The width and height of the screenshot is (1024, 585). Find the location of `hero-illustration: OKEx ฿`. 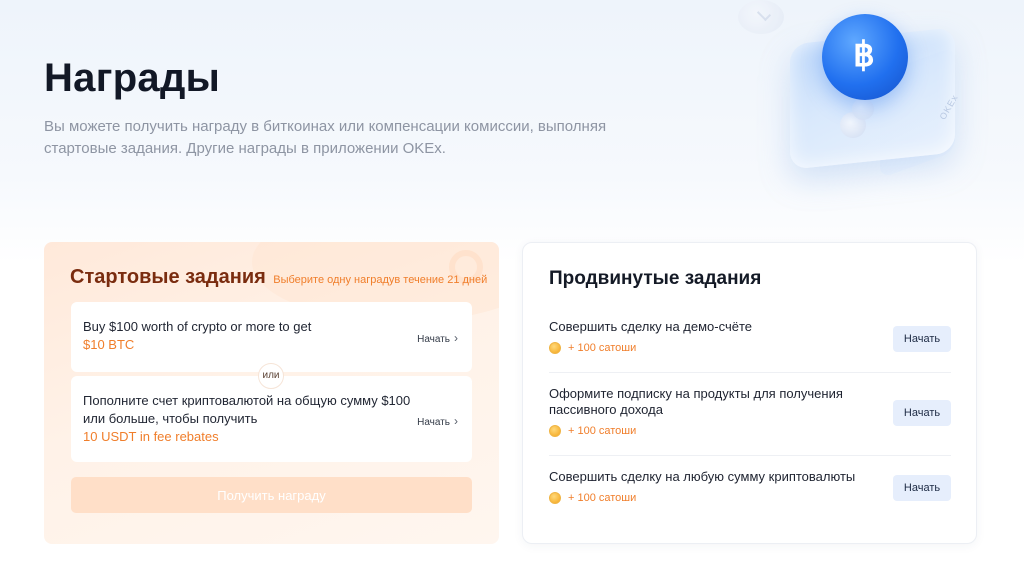

hero-illustration: OKEx ฿ is located at coordinates (860, 95).